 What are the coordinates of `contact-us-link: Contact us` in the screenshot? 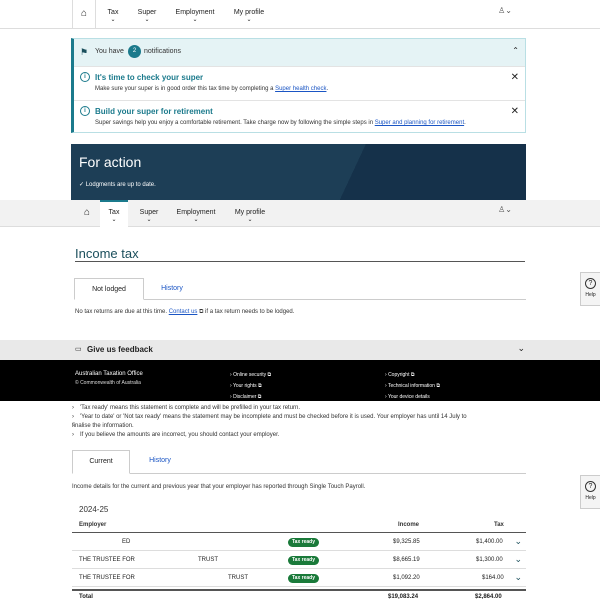 It's located at (183, 312).